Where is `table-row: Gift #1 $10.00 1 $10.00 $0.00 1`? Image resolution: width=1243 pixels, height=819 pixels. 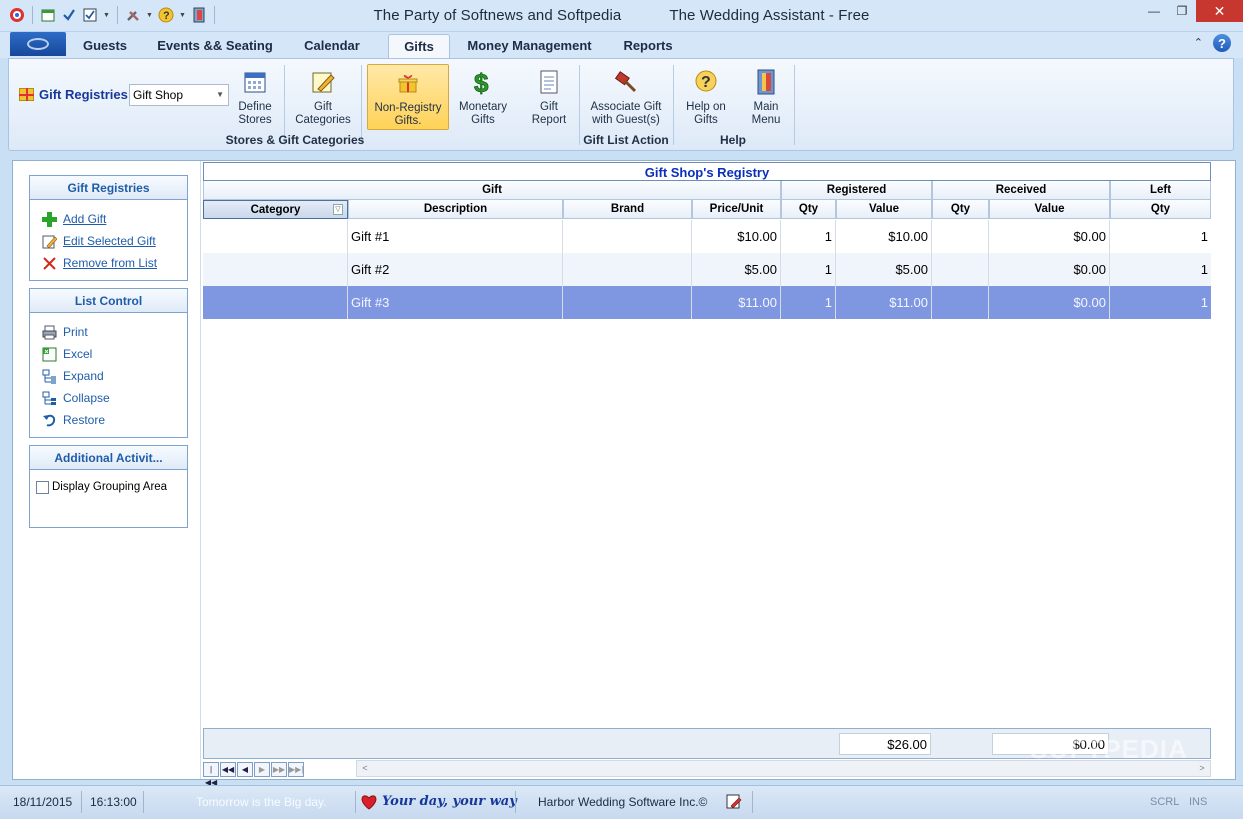 table-row: Gift #1 $10.00 1 $10.00 $0.00 1 is located at coordinates (707, 236).